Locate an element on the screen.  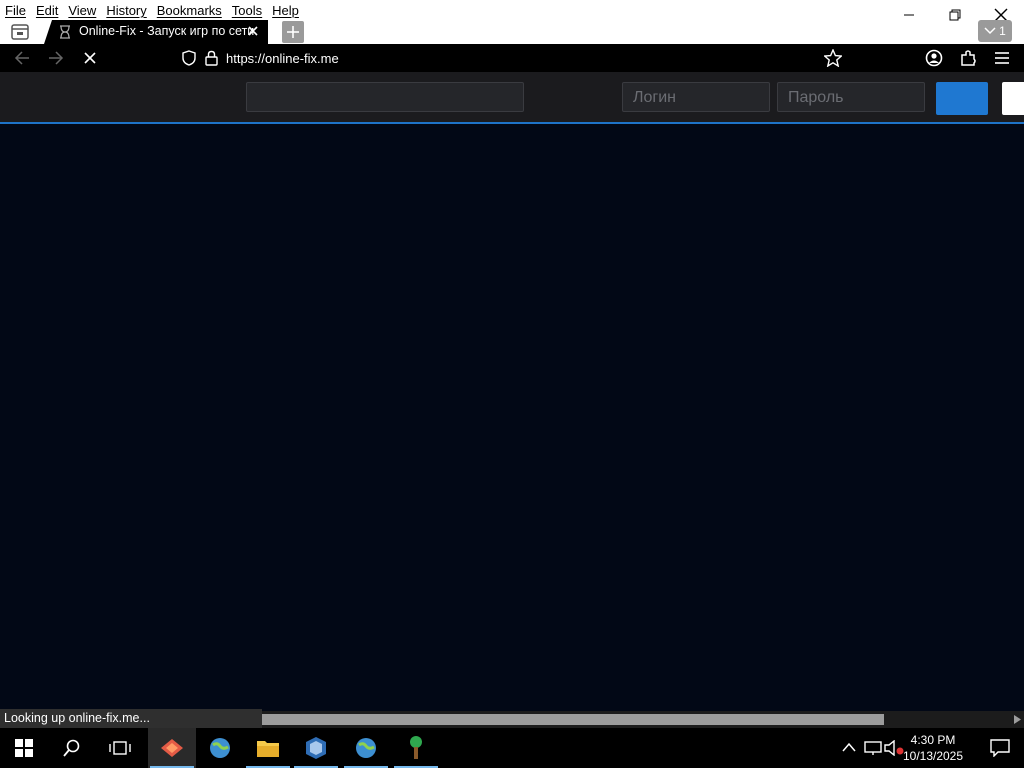
lock-icon is located at coordinates (211, 58).